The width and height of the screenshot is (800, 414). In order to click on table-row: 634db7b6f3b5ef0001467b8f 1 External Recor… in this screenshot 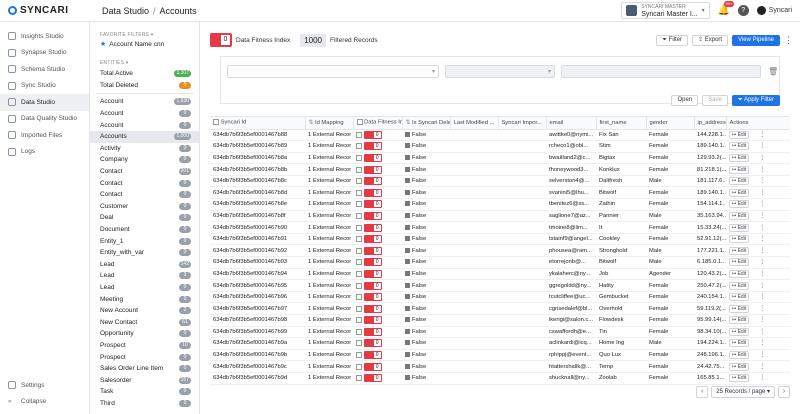, I will do `click(500, 216)`.